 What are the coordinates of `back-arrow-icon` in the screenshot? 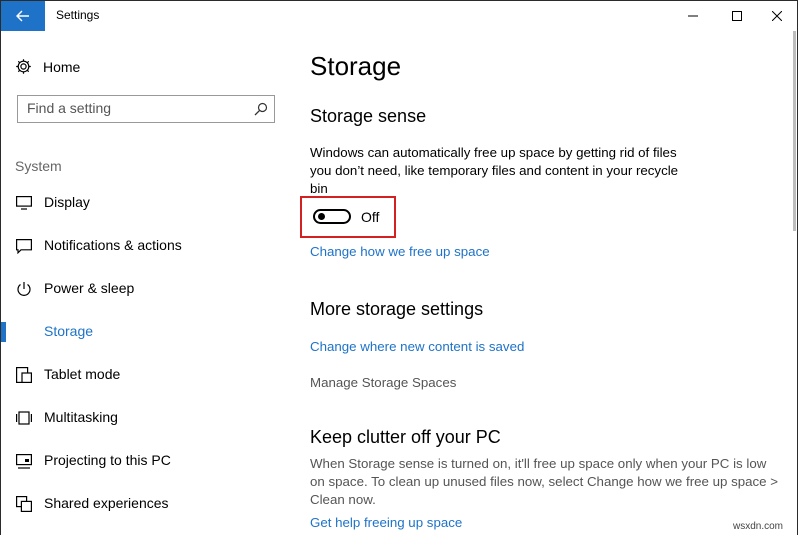 It's located at (22, 16).